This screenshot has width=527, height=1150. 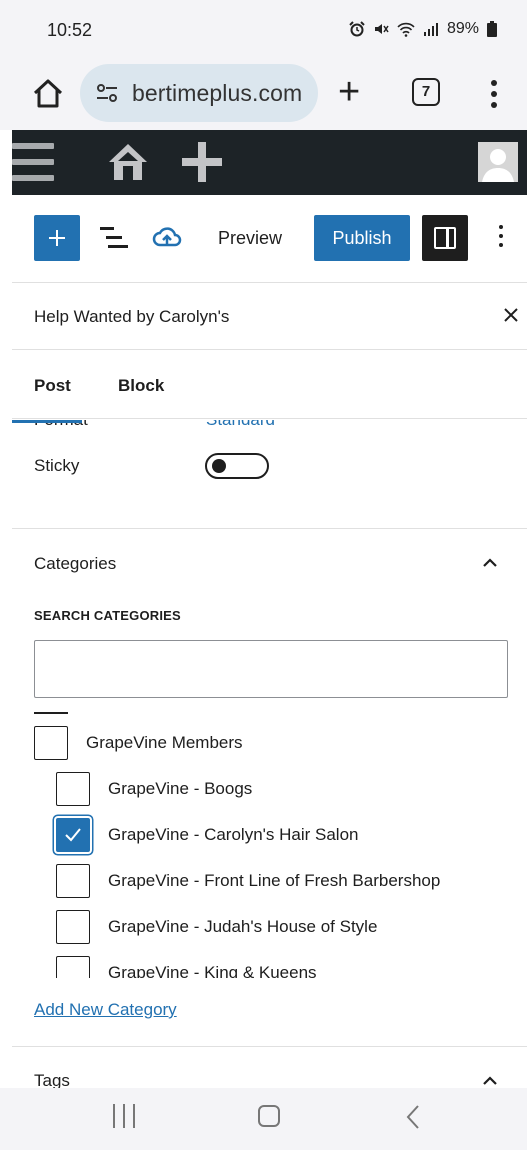 What do you see at coordinates (362, 238) in the screenshot?
I see `publish-button: Publish` at bounding box center [362, 238].